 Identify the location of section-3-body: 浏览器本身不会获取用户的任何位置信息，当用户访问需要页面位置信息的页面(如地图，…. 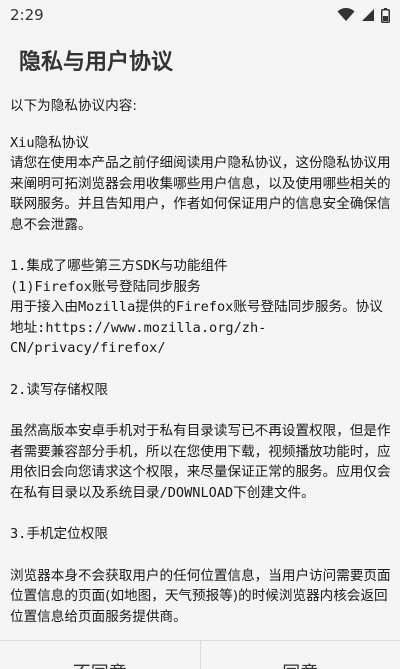
(201, 597).